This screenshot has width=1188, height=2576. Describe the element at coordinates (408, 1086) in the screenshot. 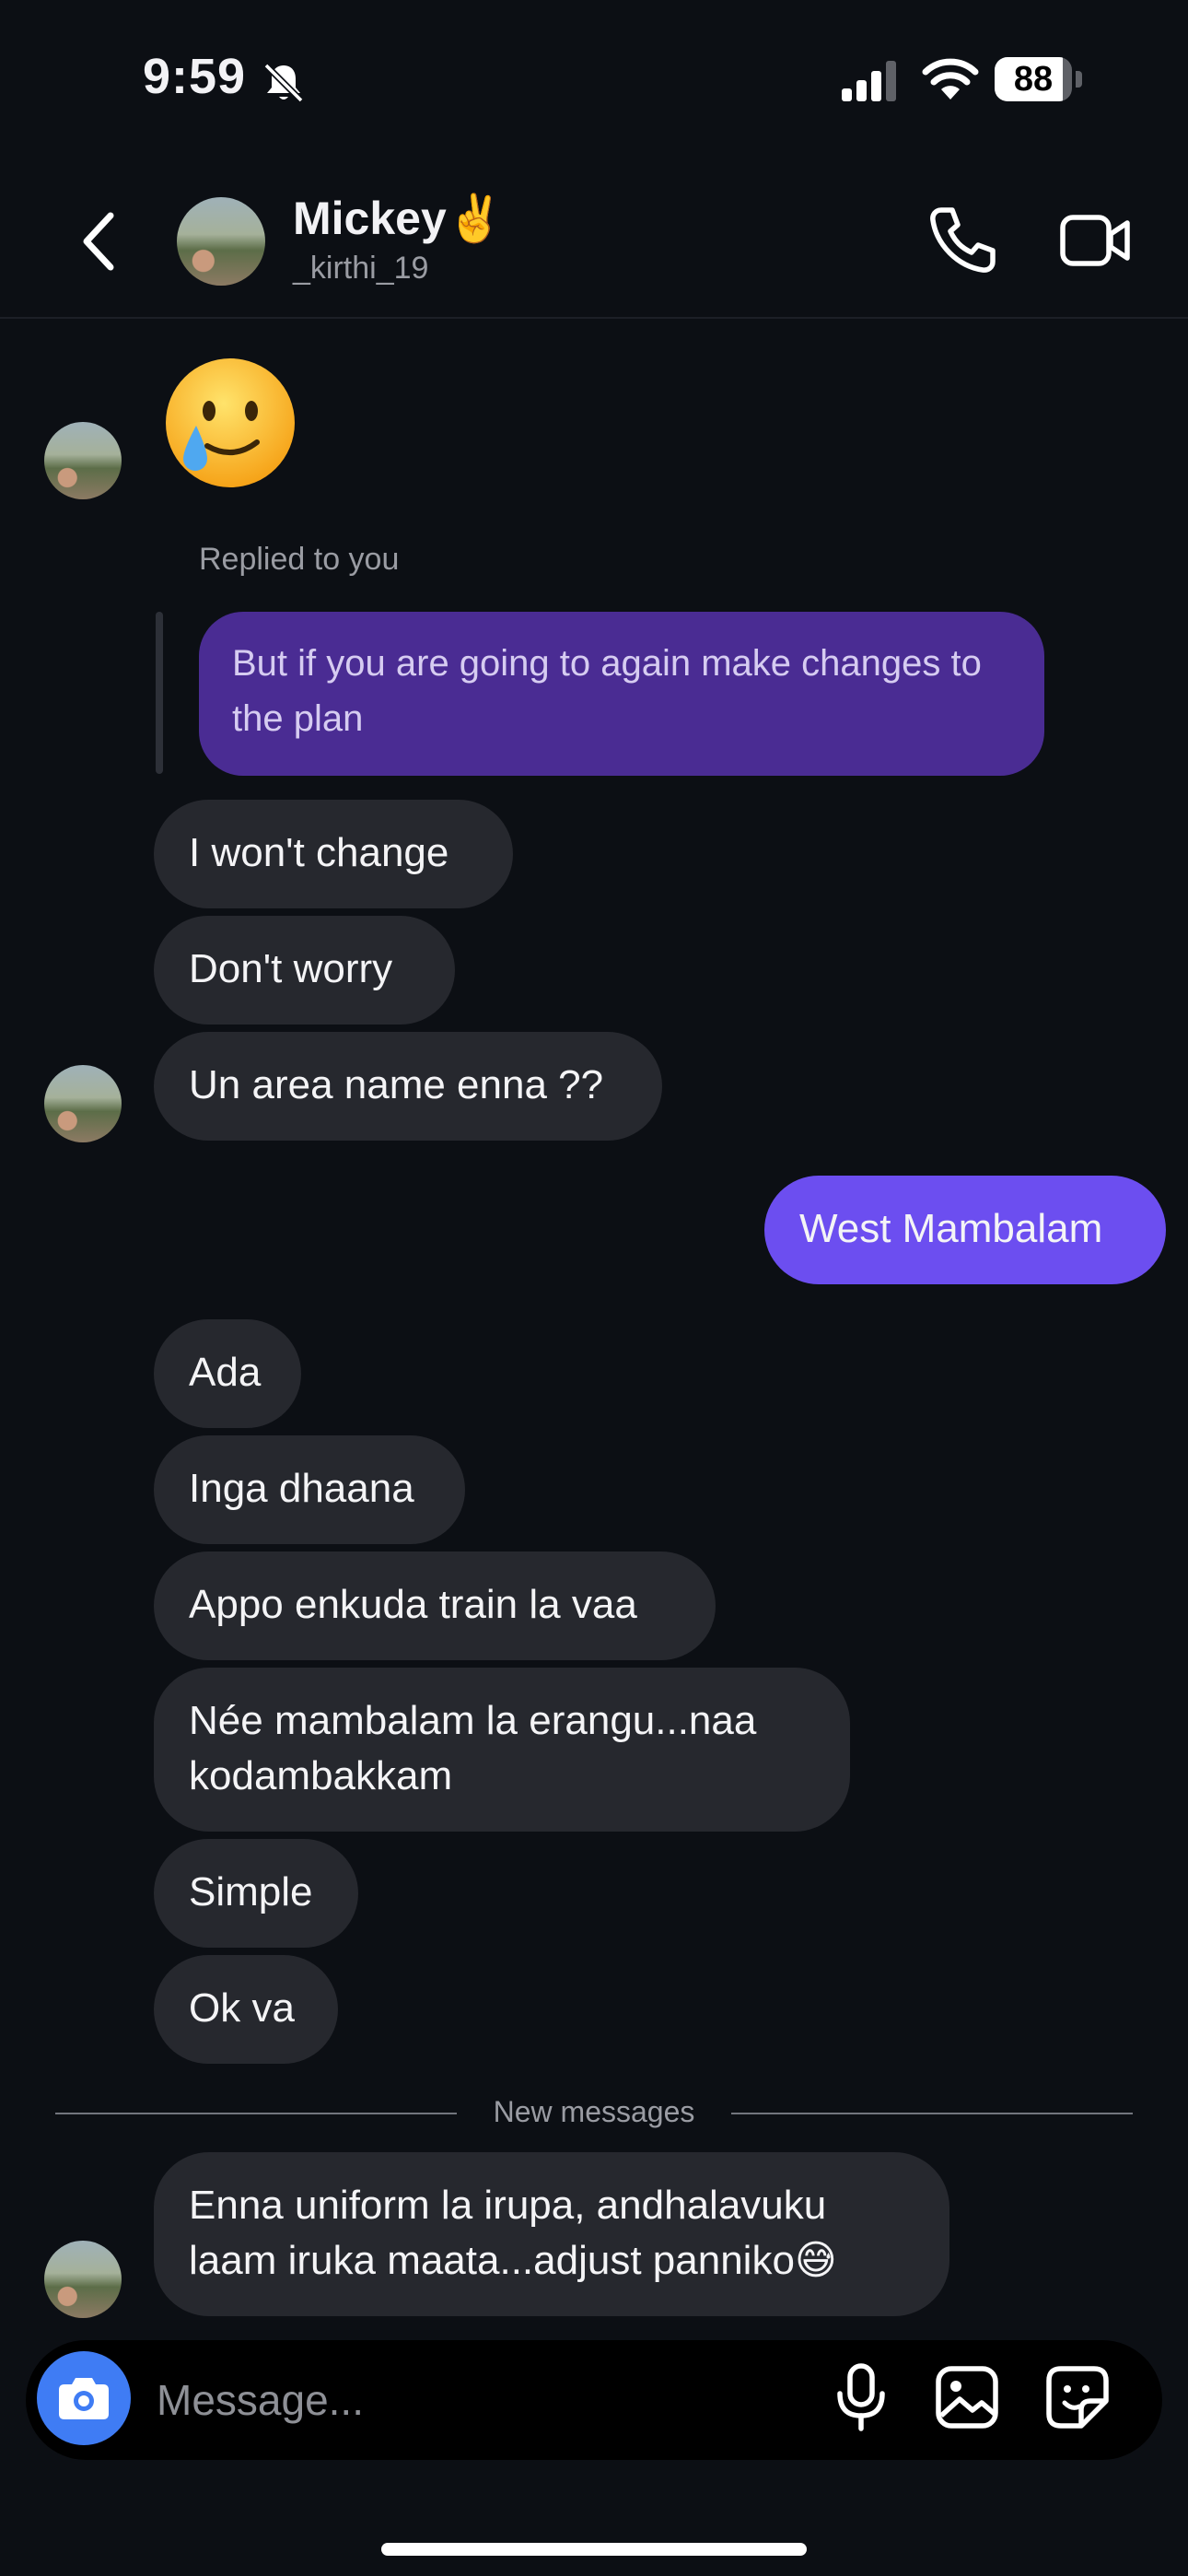

I see `message-bubble: Un area name enna ??` at that location.